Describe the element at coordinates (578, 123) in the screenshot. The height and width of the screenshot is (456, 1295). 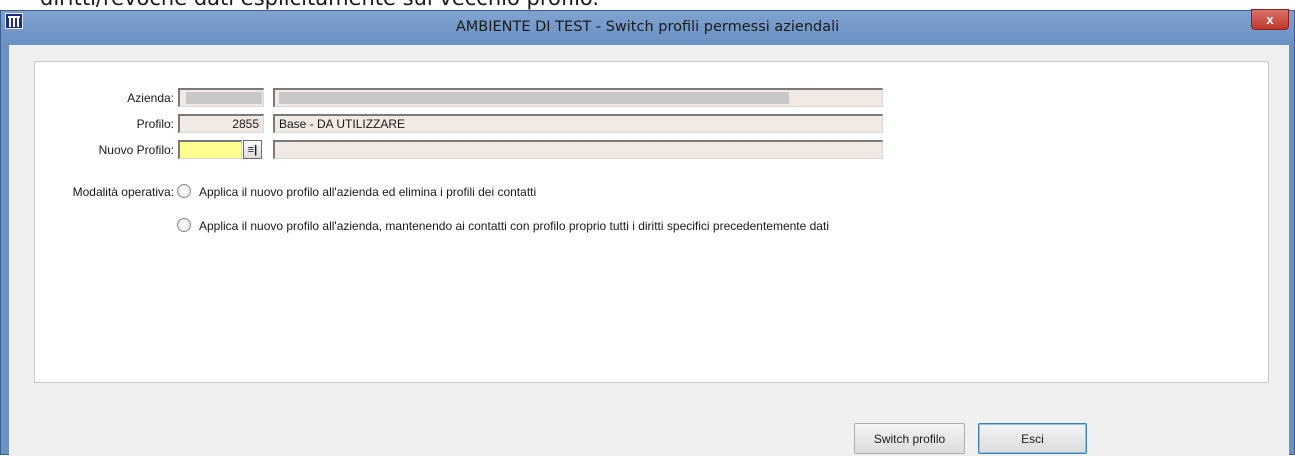
I see `profilo-name-field: Base - DA UTILIZZARE` at that location.